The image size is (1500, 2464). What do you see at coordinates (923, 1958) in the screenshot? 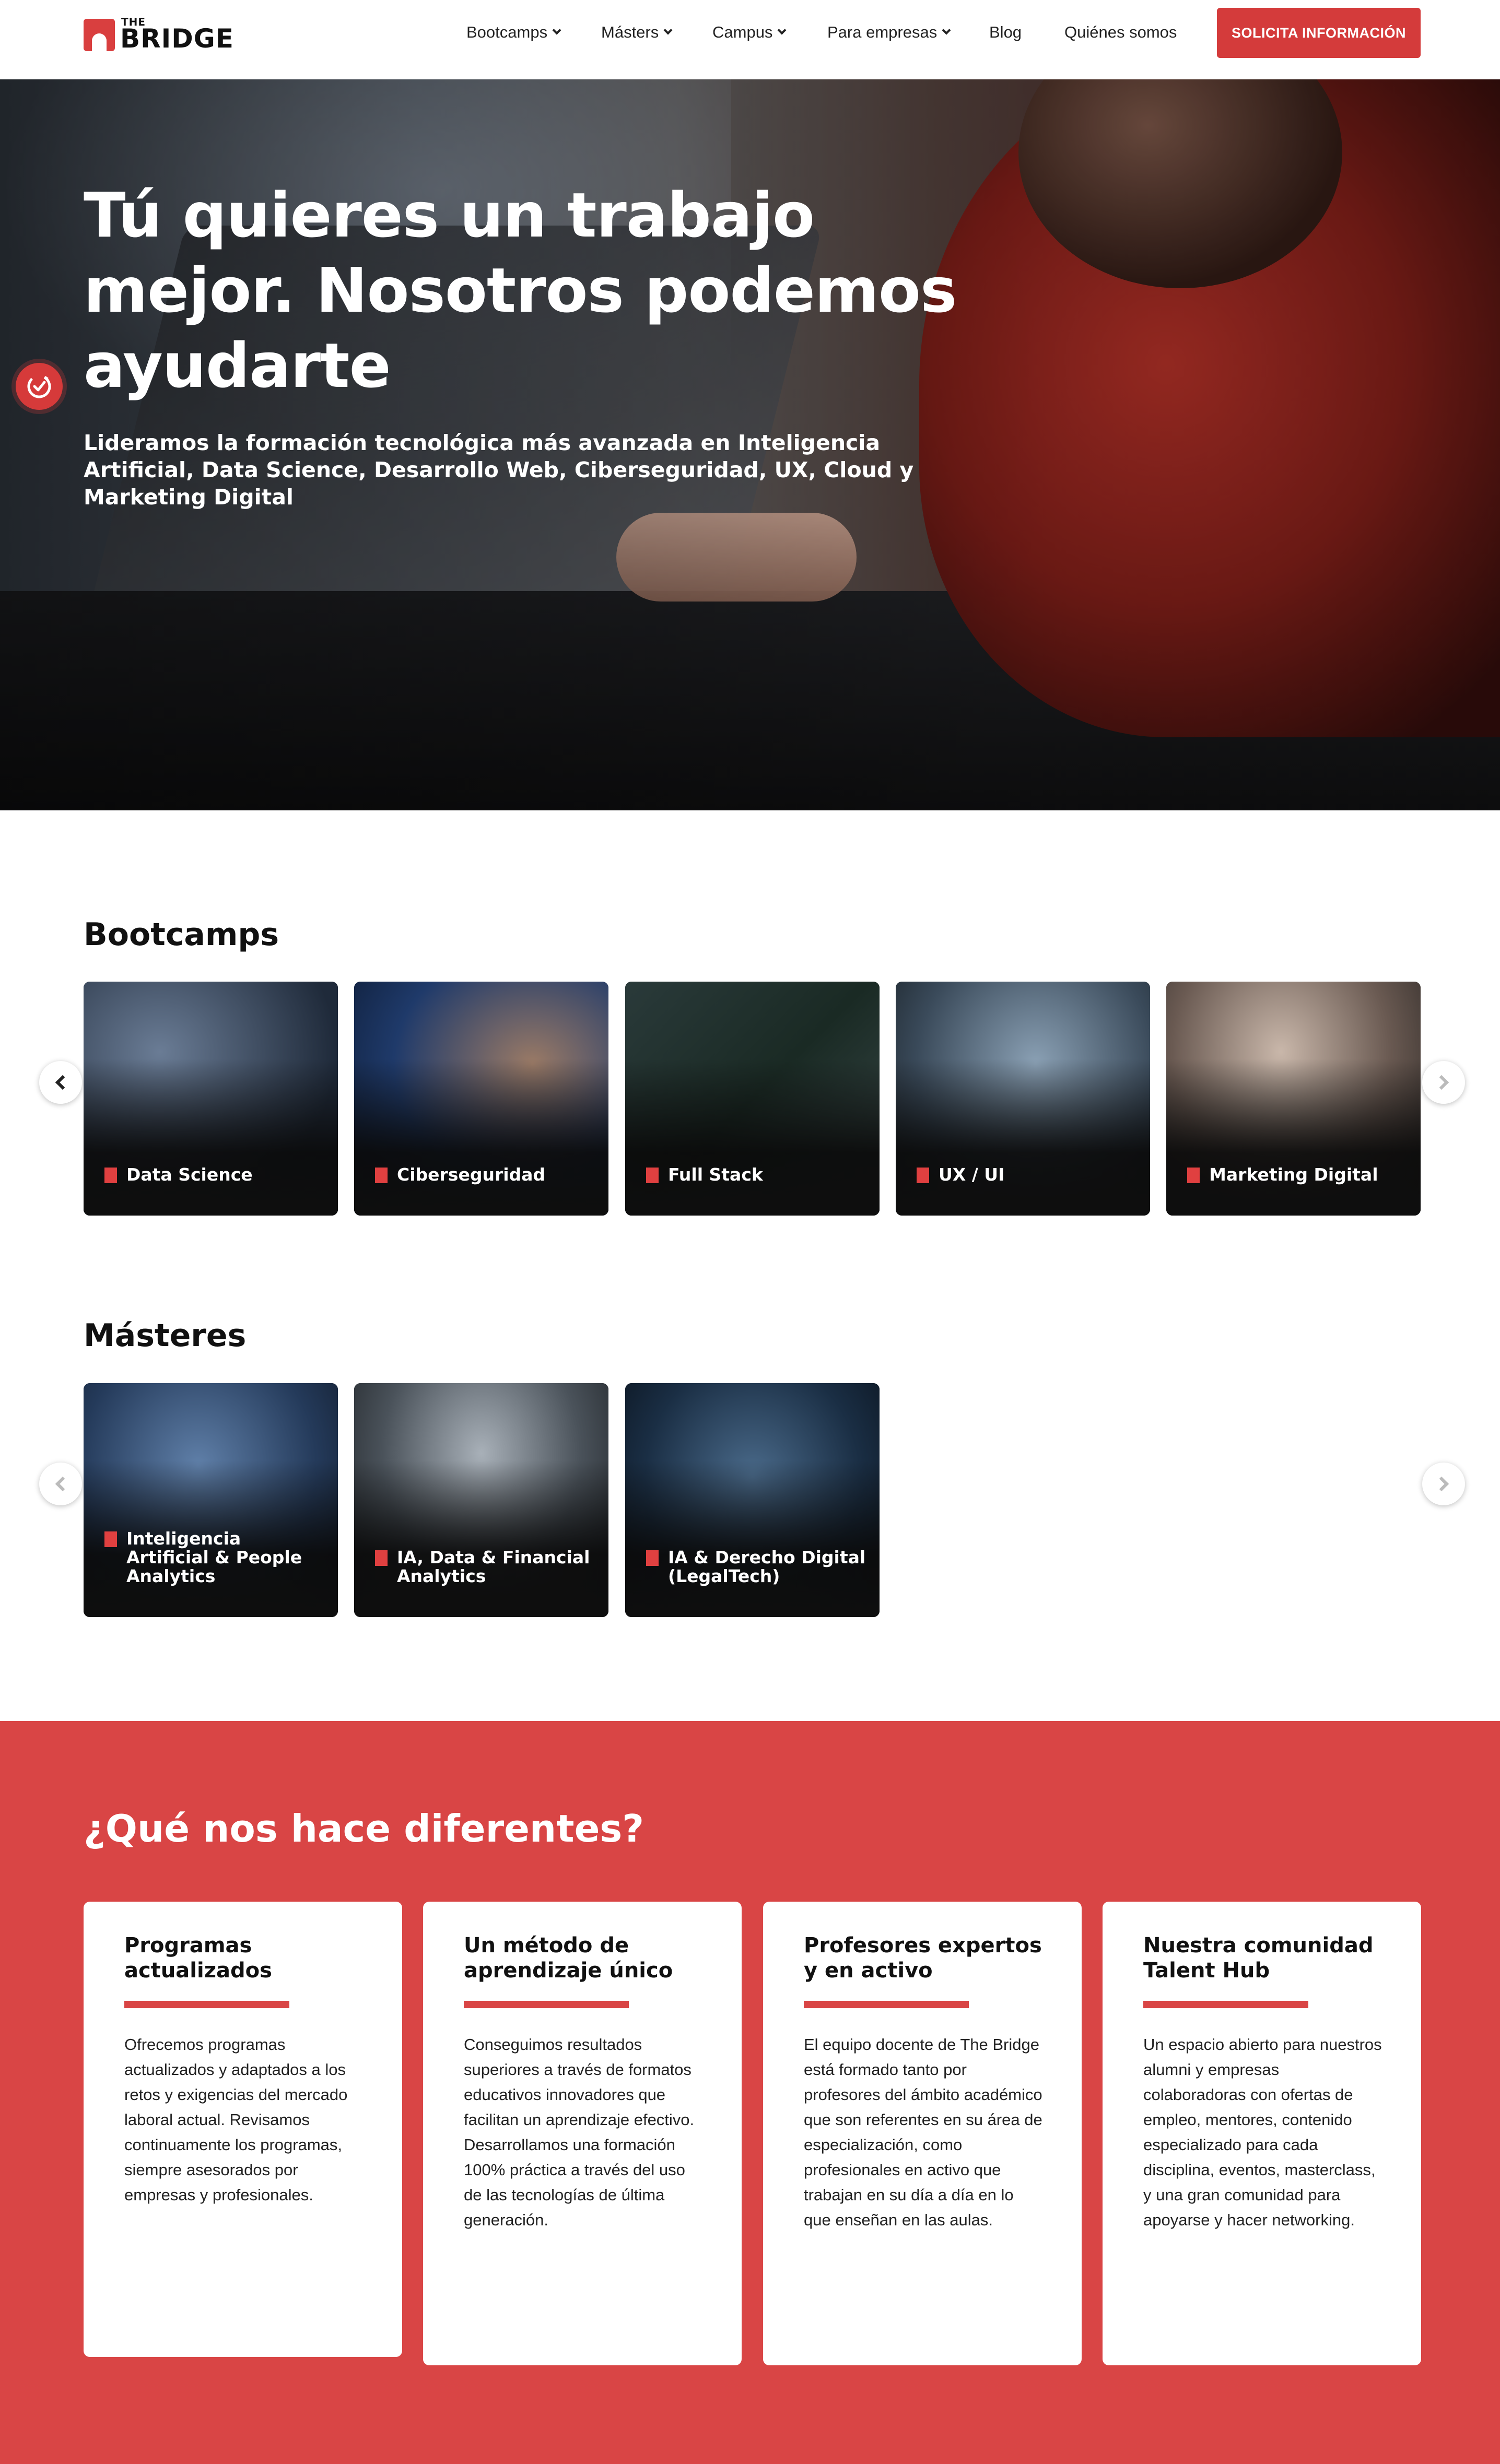
I see `feature-title: Profesores expertos y en activo` at bounding box center [923, 1958].